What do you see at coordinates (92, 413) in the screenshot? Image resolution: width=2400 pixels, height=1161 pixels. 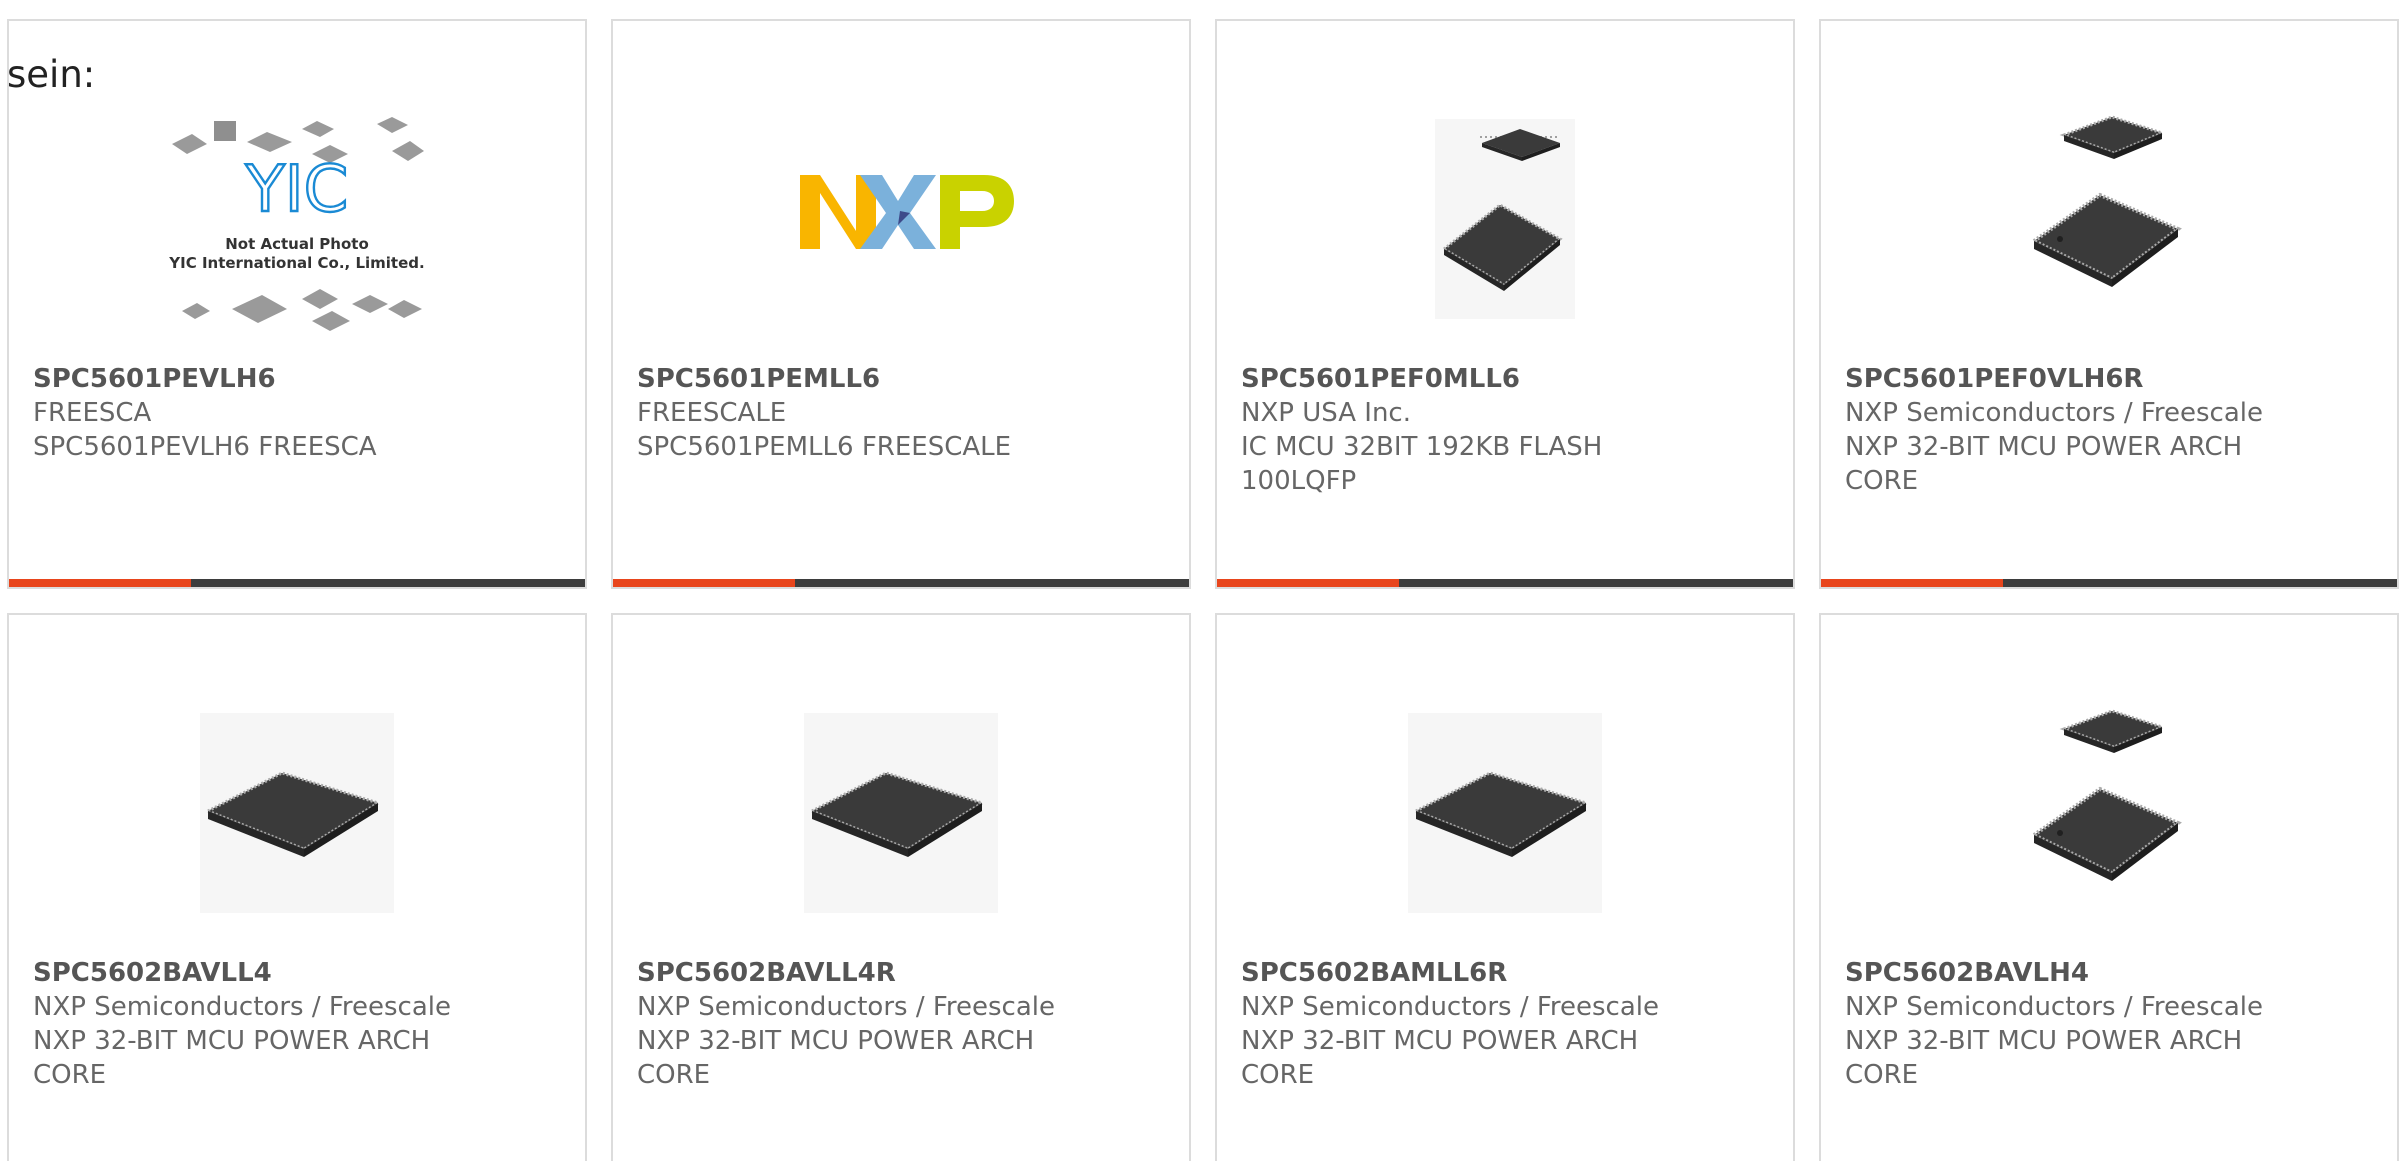 I see `manufacturer-text: FREESCA` at bounding box center [92, 413].